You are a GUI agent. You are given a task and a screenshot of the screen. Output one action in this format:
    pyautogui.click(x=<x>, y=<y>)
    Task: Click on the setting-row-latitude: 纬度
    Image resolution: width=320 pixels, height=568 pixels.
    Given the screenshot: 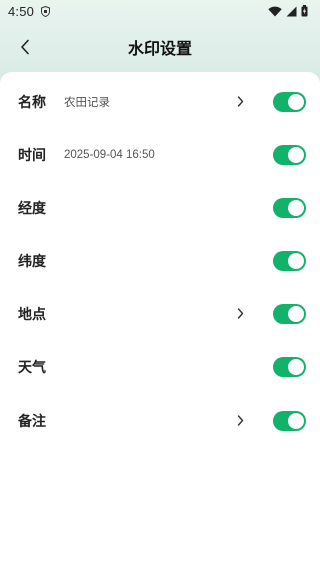 What is the action you would take?
    pyautogui.click(x=160, y=260)
    